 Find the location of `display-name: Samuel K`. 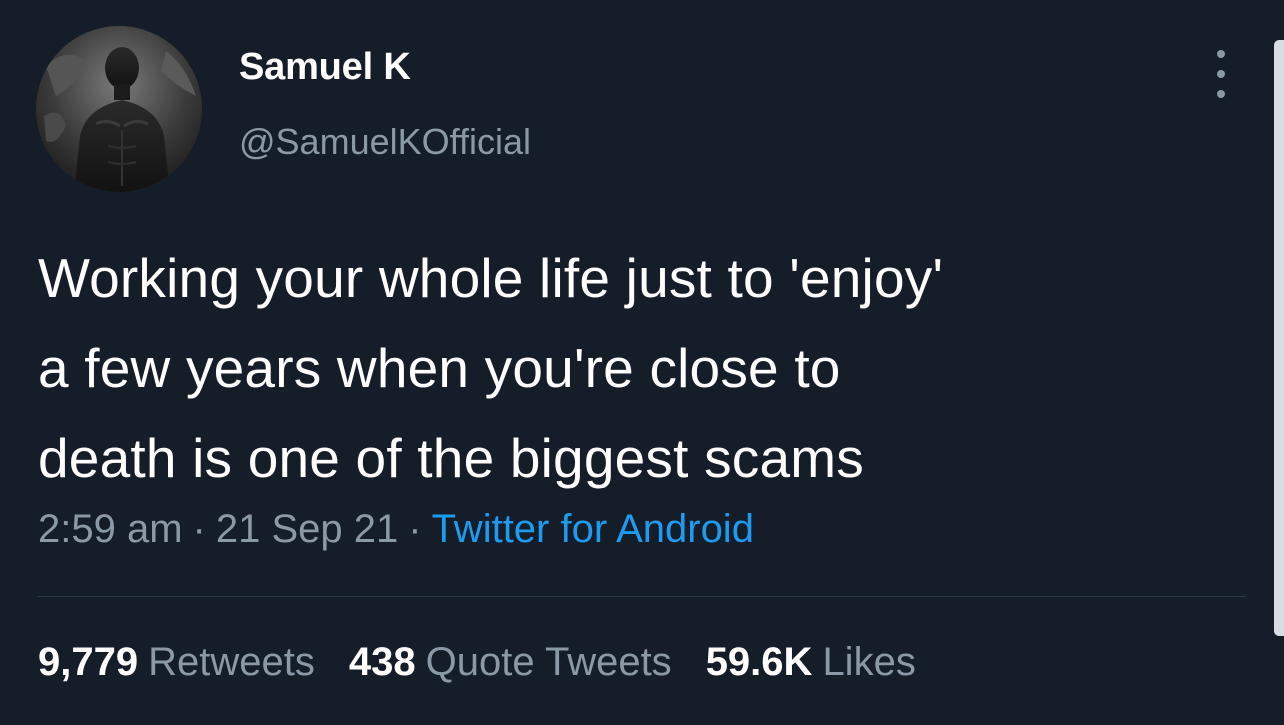

display-name: Samuel K is located at coordinates (325, 67).